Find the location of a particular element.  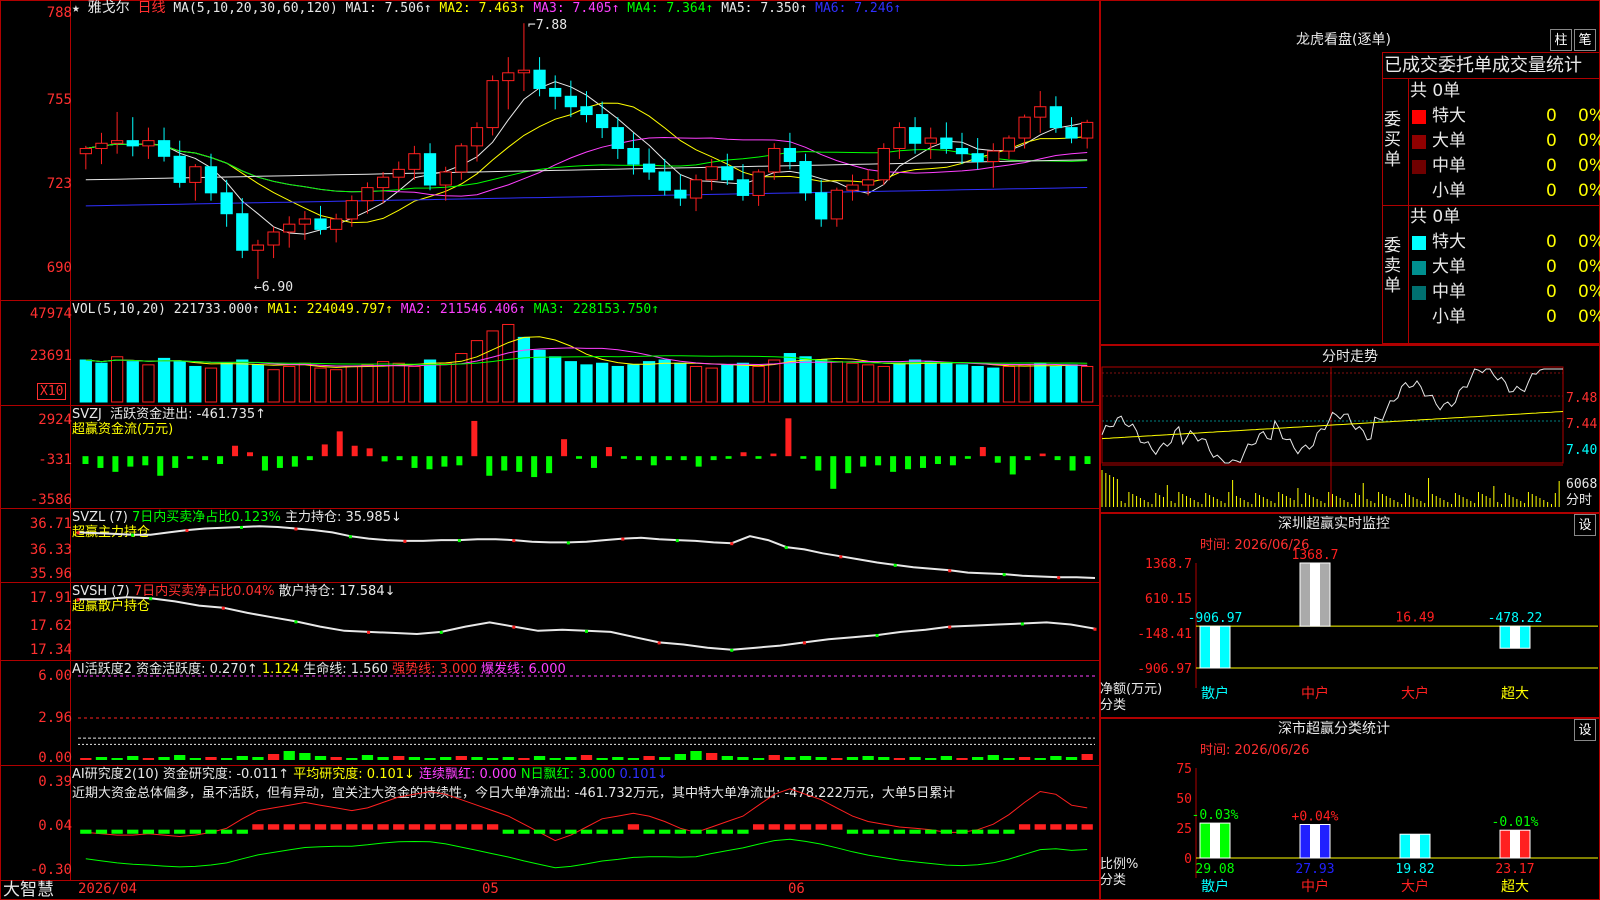

avg-research-line is located at coordinates (586, 853).